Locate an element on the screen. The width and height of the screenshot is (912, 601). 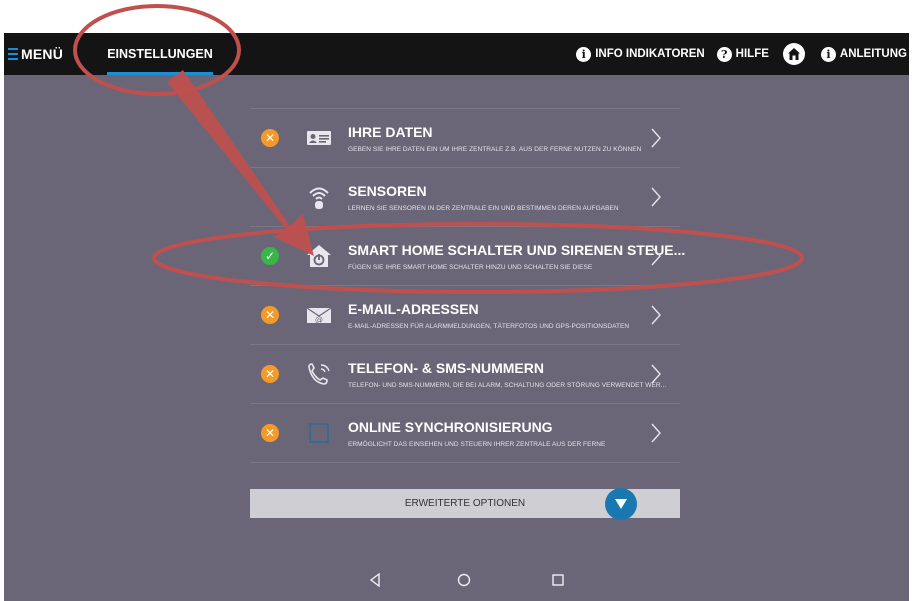
back-icon is located at coordinates (375, 580).